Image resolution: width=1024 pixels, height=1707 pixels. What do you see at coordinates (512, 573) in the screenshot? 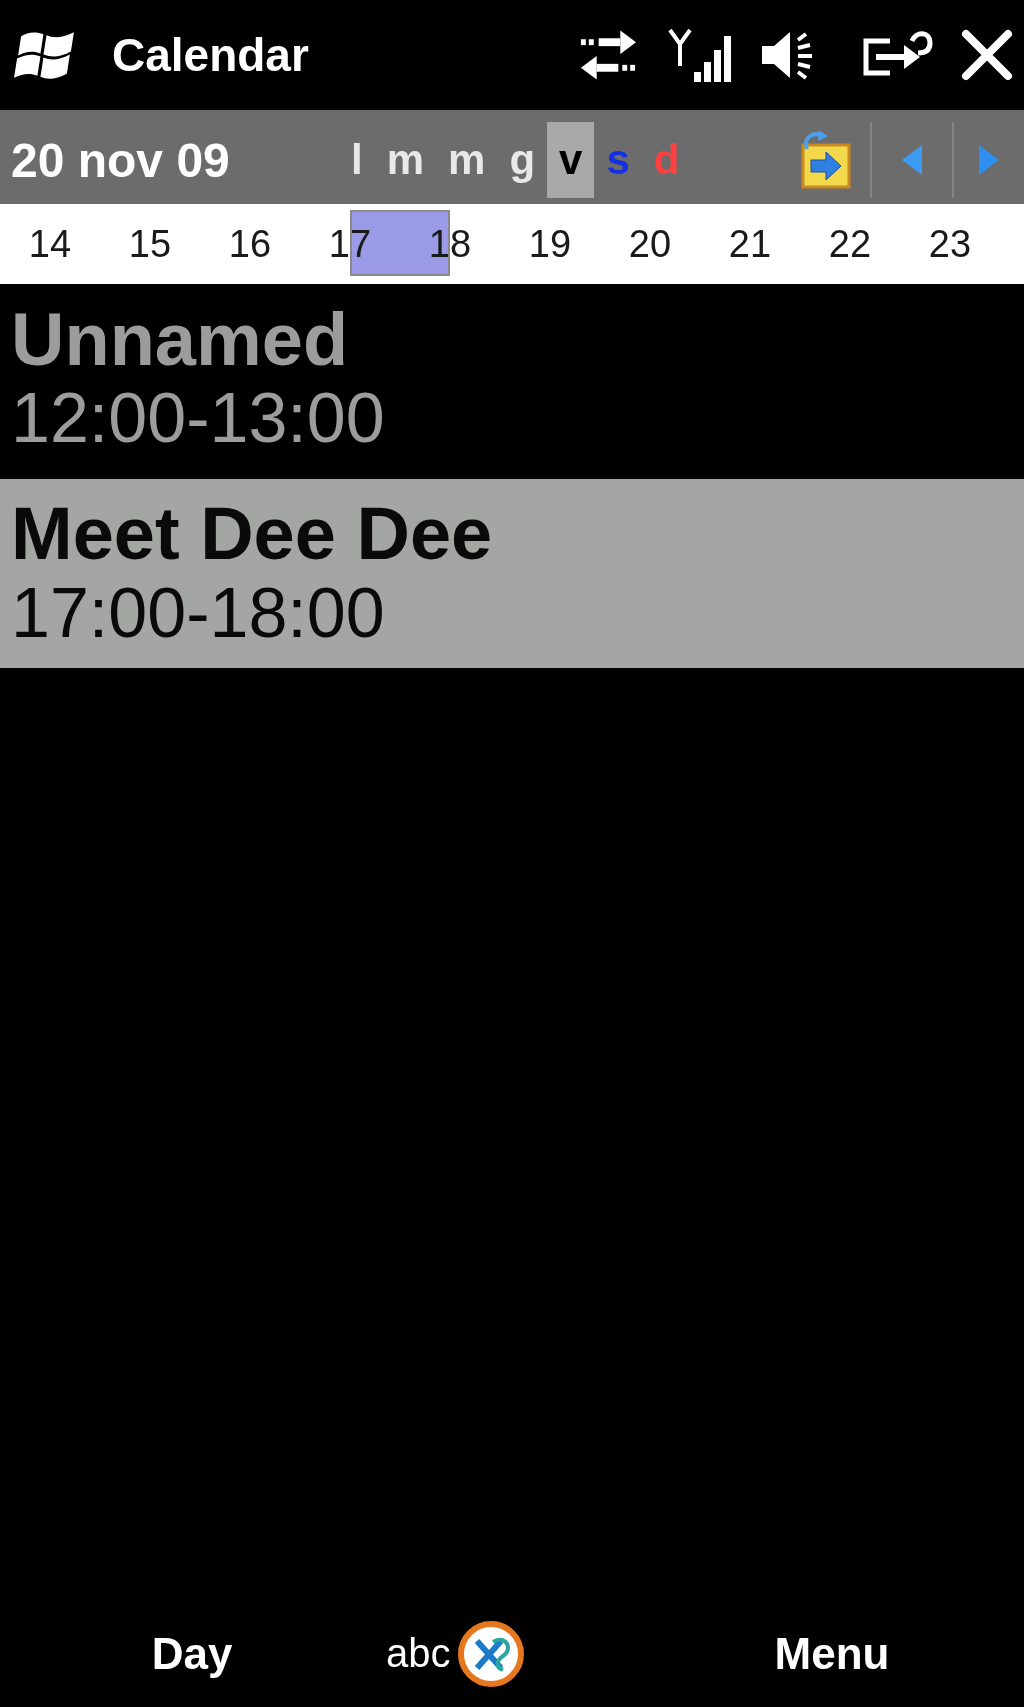
I see `appointment-item: Meet Dee Dee 17:00-18:00` at bounding box center [512, 573].